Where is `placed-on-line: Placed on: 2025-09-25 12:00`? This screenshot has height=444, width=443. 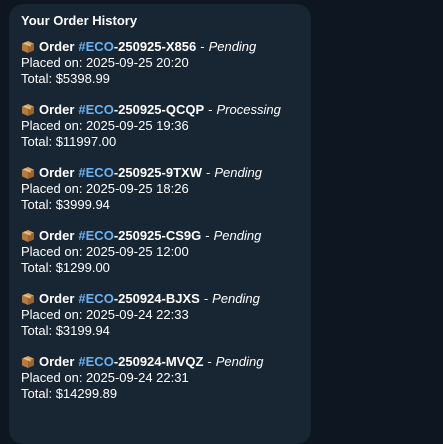 placed-on-line: Placed on: 2025-09-25 12:00 is located at coordinates (160, 252).